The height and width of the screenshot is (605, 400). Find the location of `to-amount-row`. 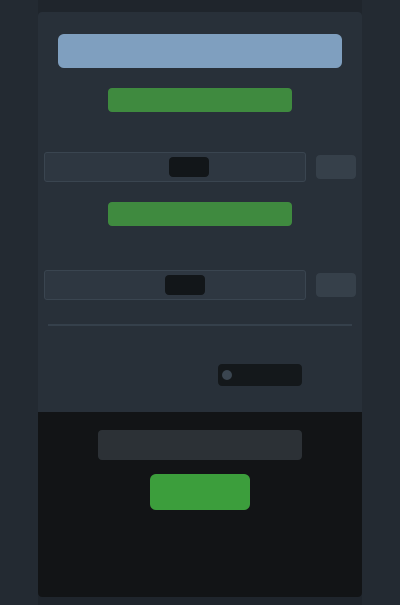

to-amount-row is located at coordinates (200, 285).